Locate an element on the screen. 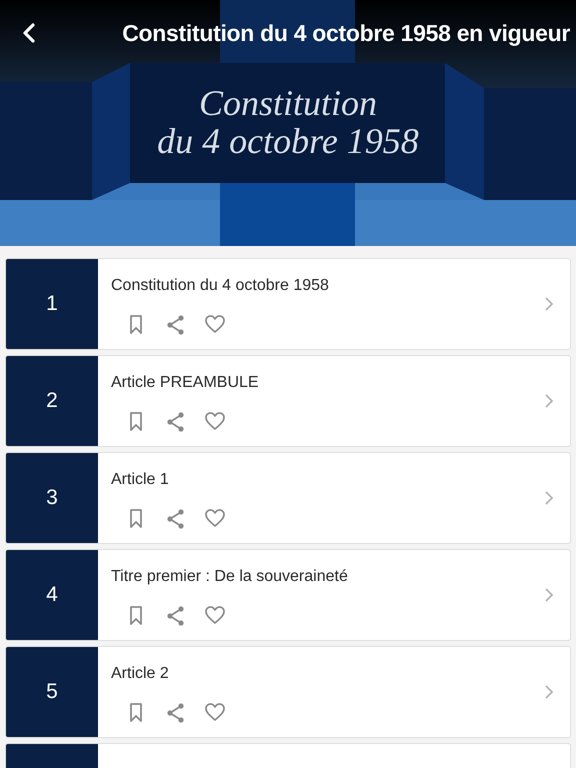 The height and width of the screenshot is (768, 576). banner-title: du 4 octobre 1958 is located at coordinates (288, 141).